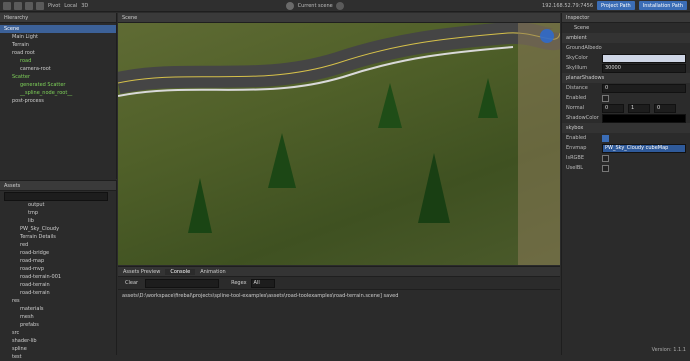  What do you see at coordinates (339, 18) in the screenshot?
I see `scene-header: Scene` at bounding box center [339, 18].